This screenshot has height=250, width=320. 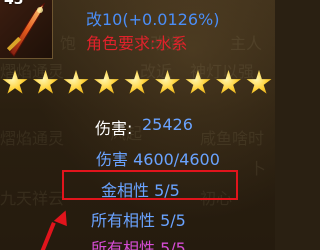 I want to click on role-requirement-text: 角色要求:水系, so click(x=137, y=43).